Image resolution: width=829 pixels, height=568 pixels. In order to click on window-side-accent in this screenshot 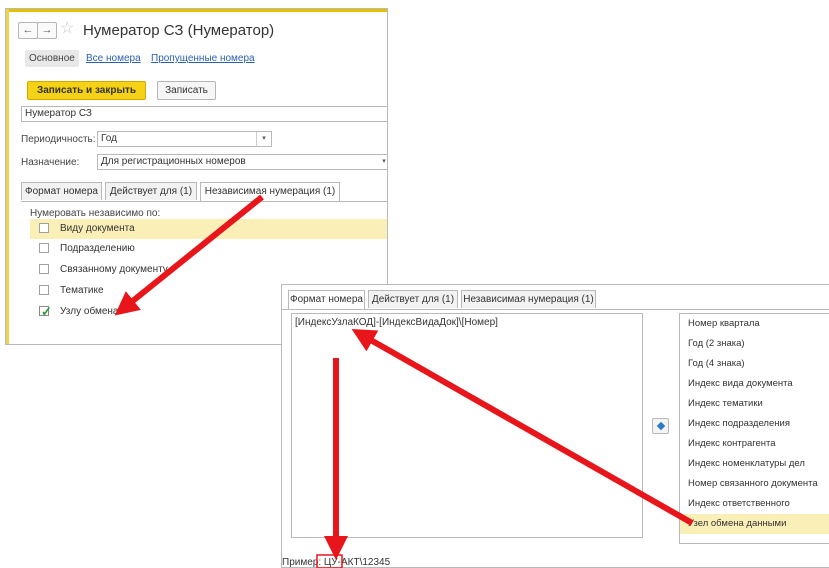, I will do `click(7, 176)`.